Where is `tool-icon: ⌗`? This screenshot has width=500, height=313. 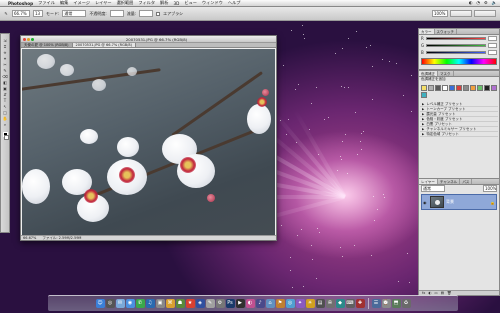 tool-icon: ⌗ is located at coordinates (5, 46).